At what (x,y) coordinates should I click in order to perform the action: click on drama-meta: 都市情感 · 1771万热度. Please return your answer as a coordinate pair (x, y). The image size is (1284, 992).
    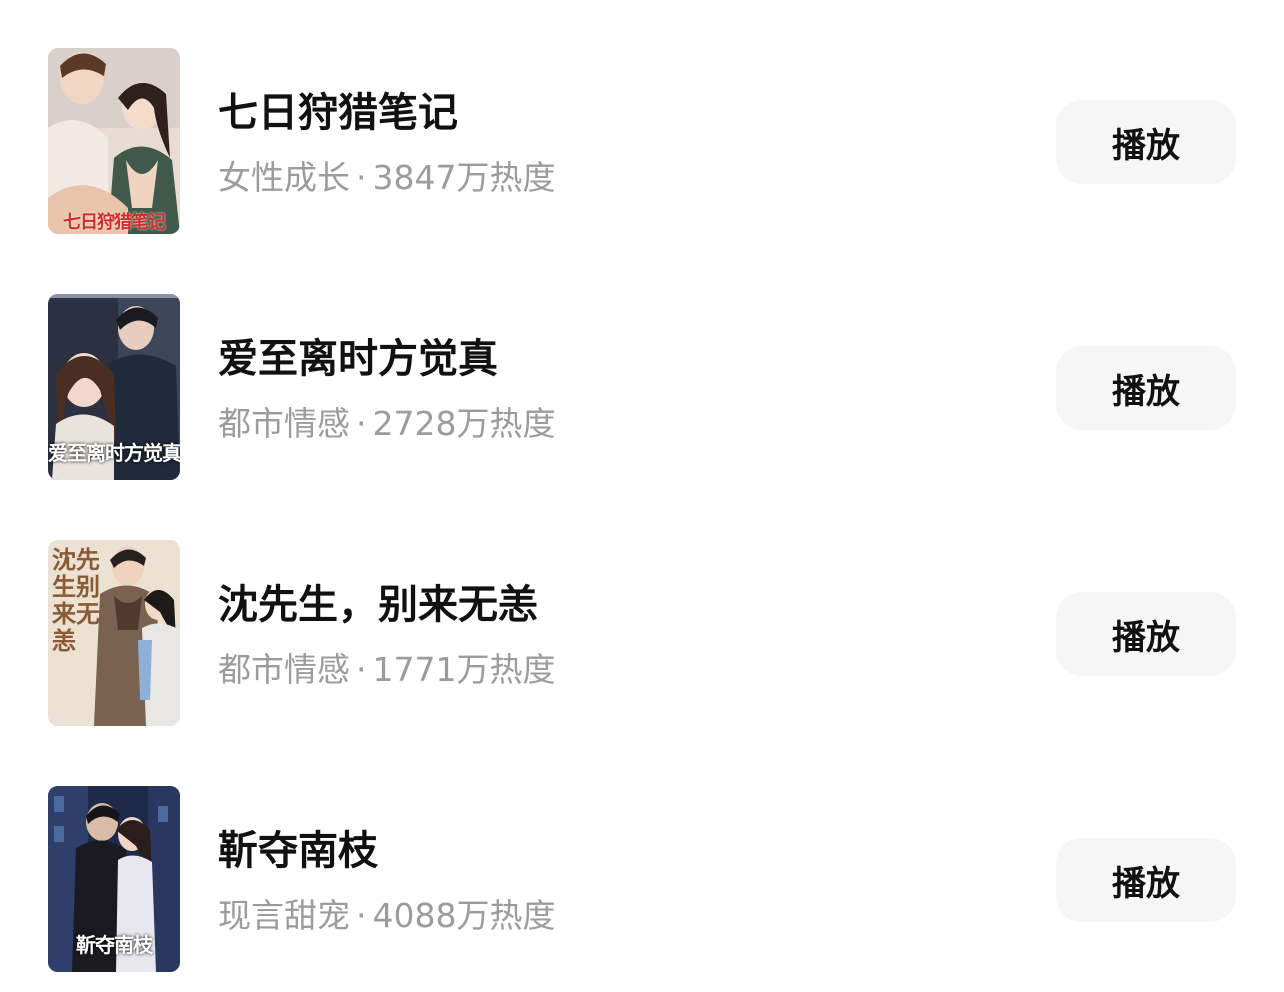
    Looking at the image, I should click on (386, 670).